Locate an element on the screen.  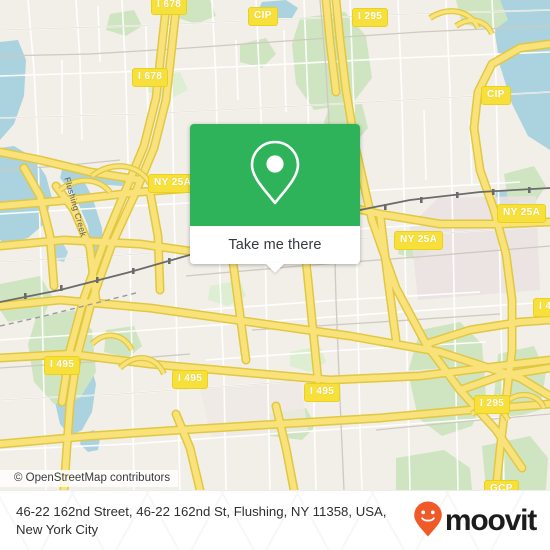
moovit-logo: moovit is located at coordinates (475, 521).